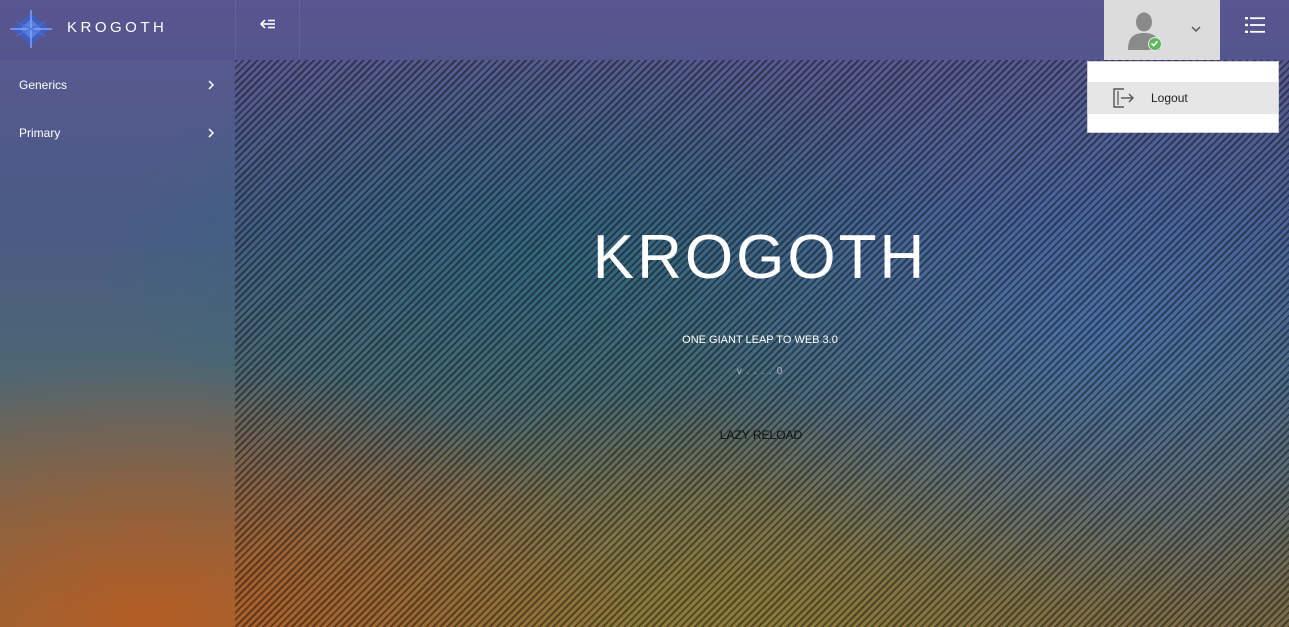 This screenshot has width=1289, height=627. Describe the element at coordinates (1254, 25) in the screenshot. I see `list-icon` at that location.